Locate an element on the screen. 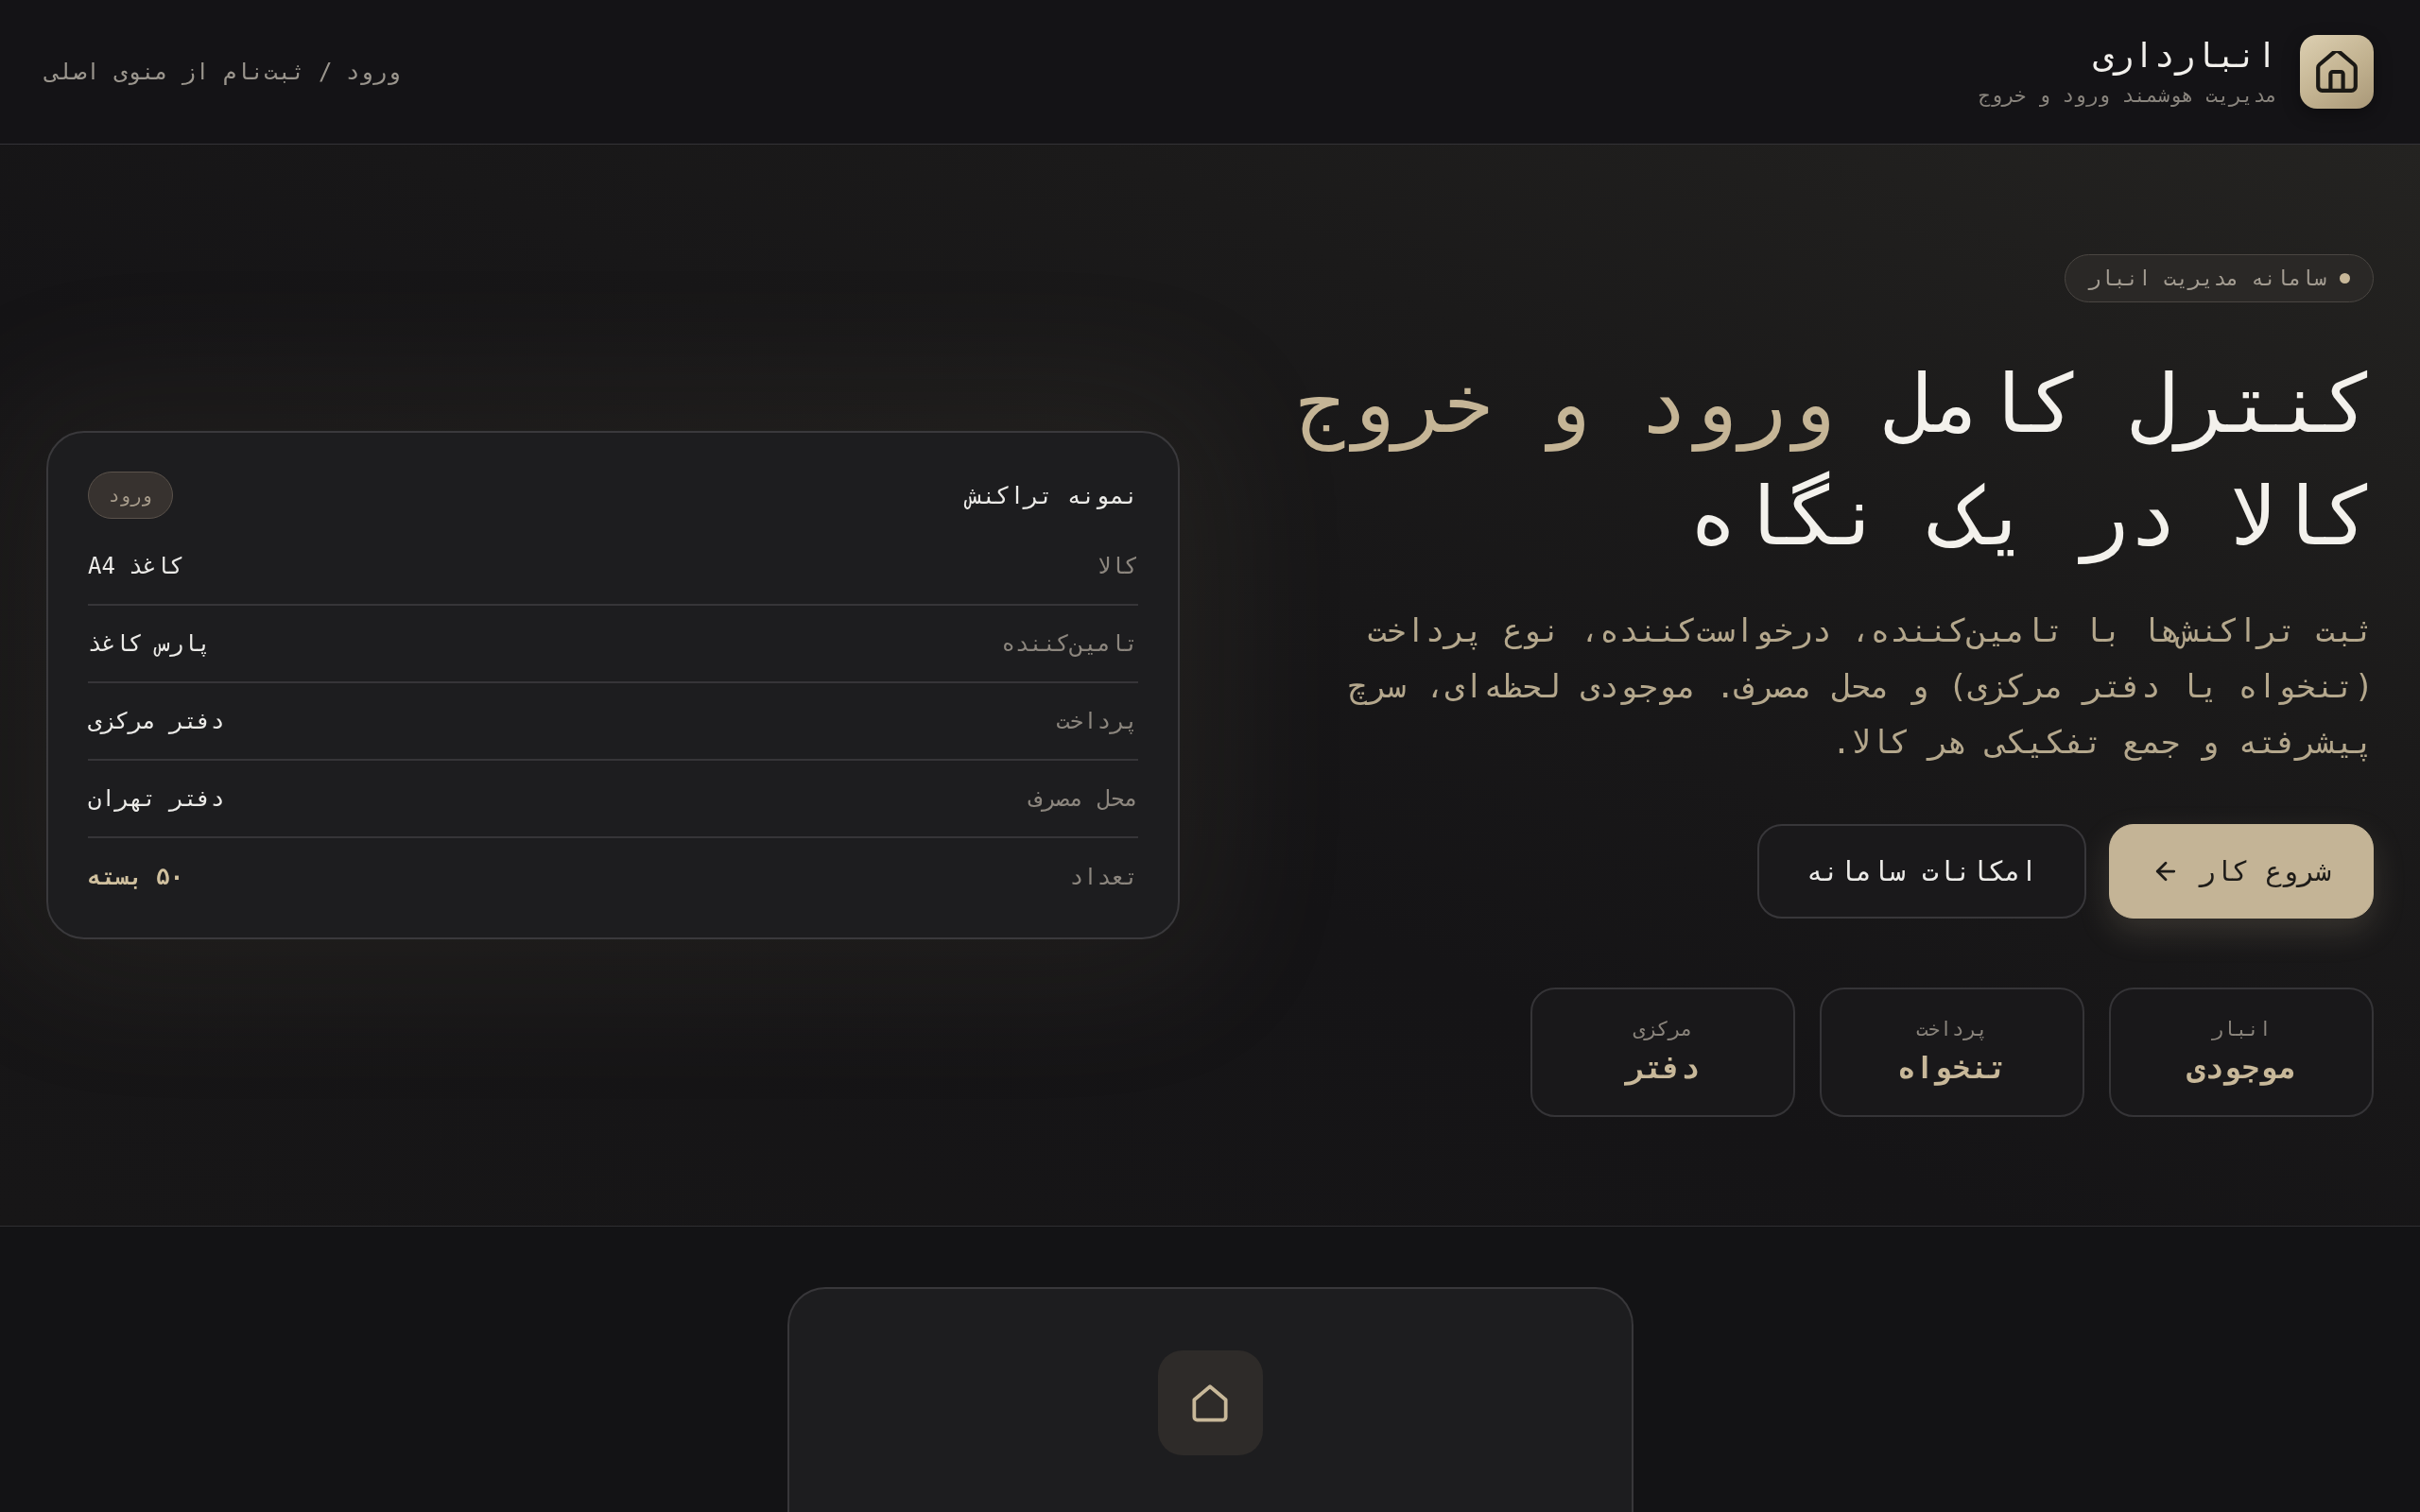 This screenshot has height=1512, width=2420. hero-description: ثبت تراکنش‌ها با تامین‌کننده، درخواست‌کننده، نوع پرداخت (تنخواه یا دفتر مرکزی) و محل مصرف. موجودی لحظه‌ای، سرچ پیشرفته و جمع تفکیکی هر کالا. is located at coordinates (1860, 687).